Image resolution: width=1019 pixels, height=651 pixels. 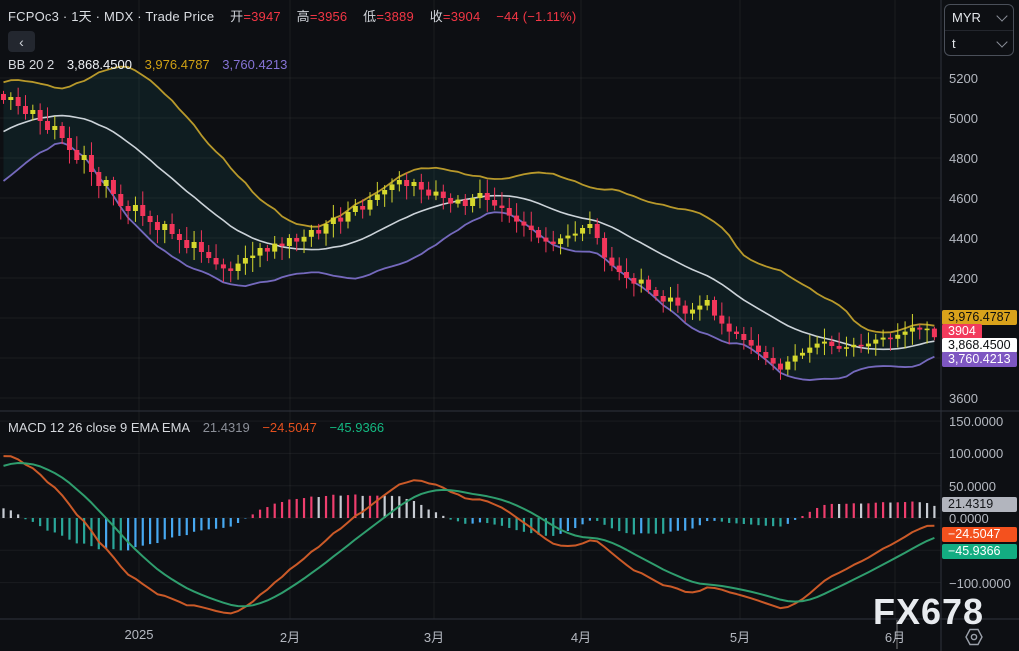 What do you see at coordinates (969, 518) in the screenshot?
I see `macd-tick-label: 0.0000` at bounding box center [969, 518].